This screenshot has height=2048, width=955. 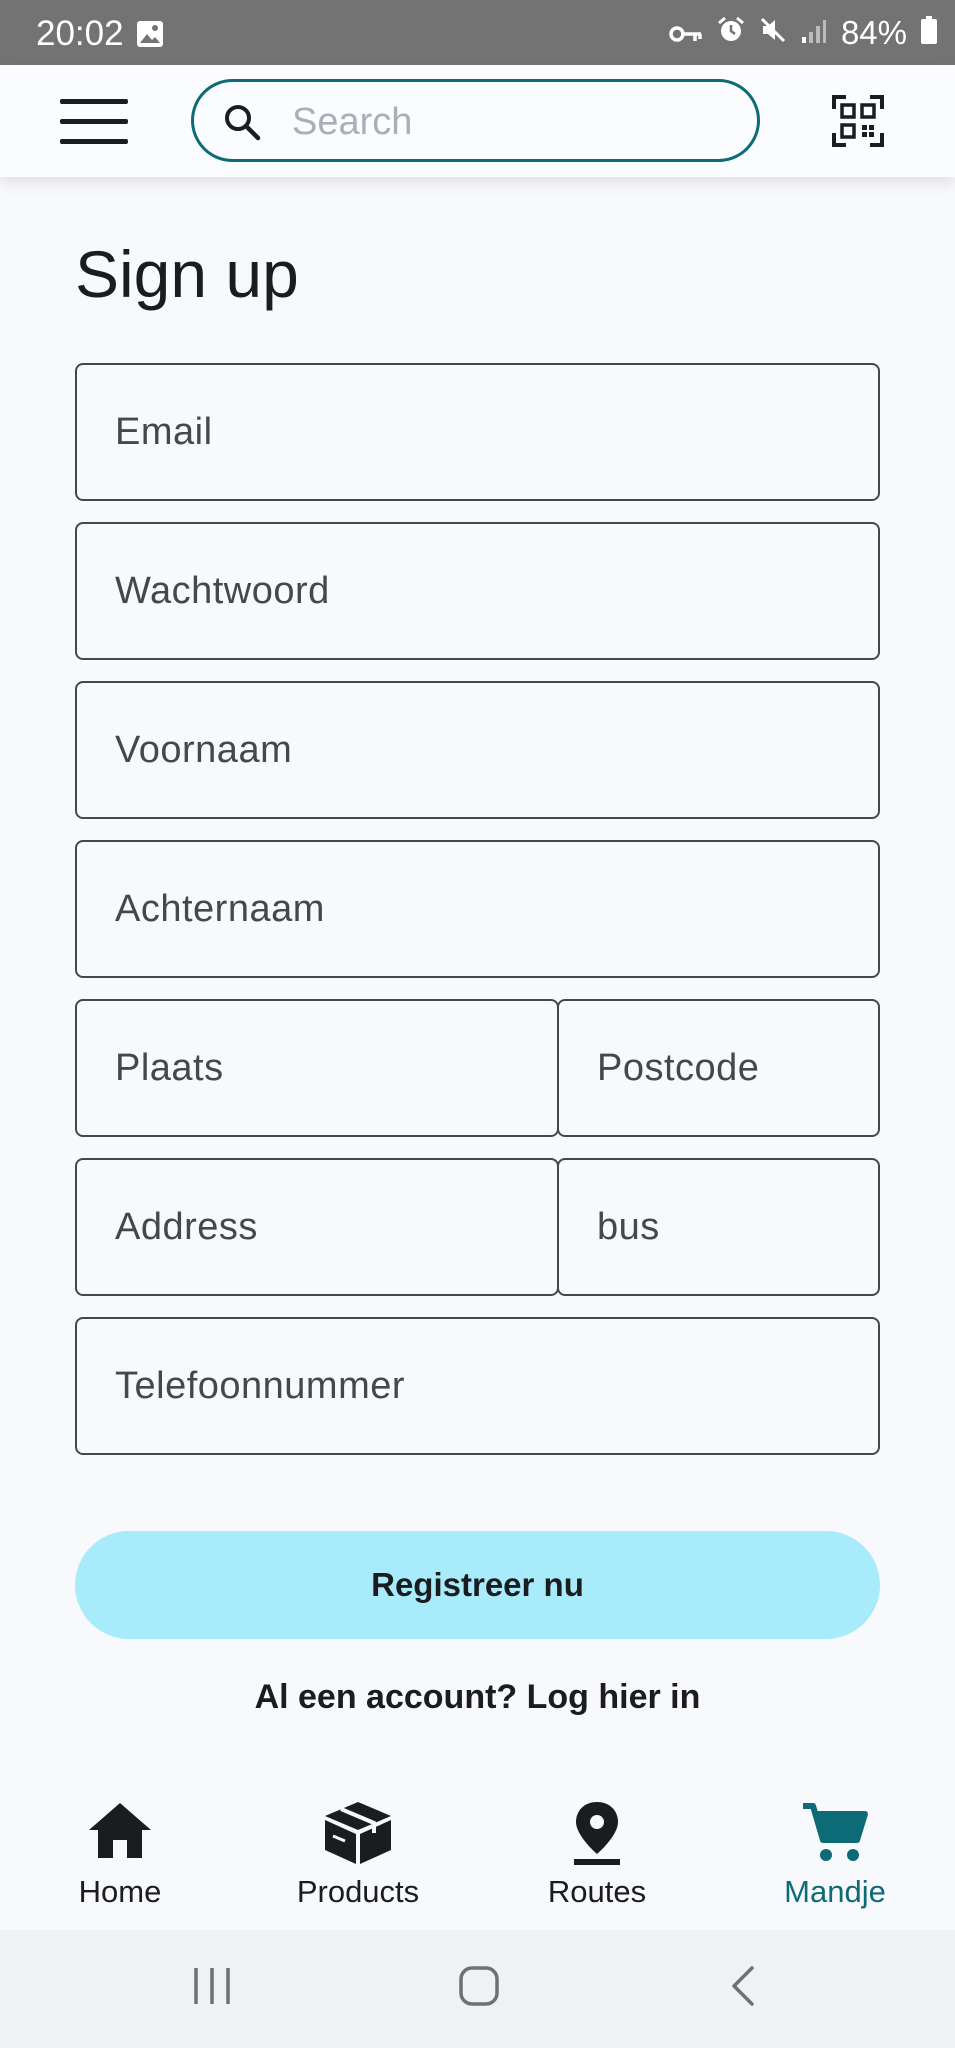 I want to click on city-postcode-row: Plaats Postcode, so click(x=477, y=1068).